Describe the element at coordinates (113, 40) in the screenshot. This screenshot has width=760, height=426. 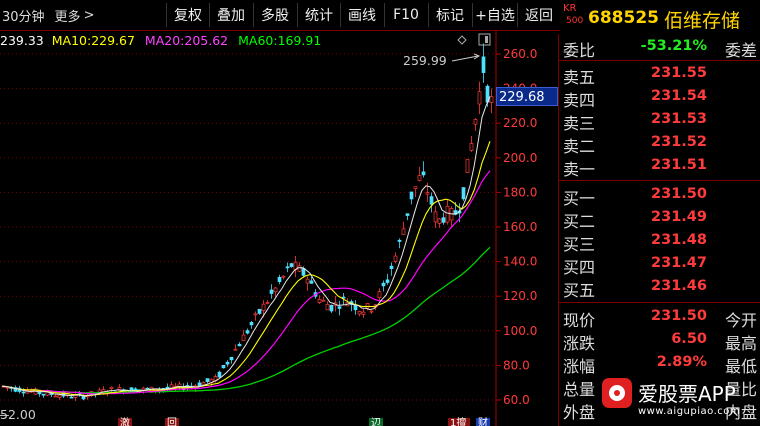
I see `ma10-value: 229.67` at that location.